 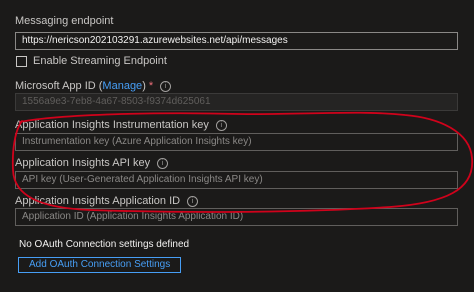 I want to click on app-id-label: Microsoft App ID ( Manage ) * i, so click(x=93, y=86).